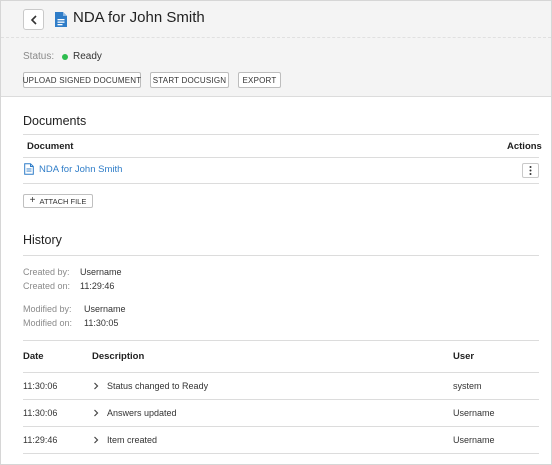  I want to click on status-indicator, so click(65, 57).